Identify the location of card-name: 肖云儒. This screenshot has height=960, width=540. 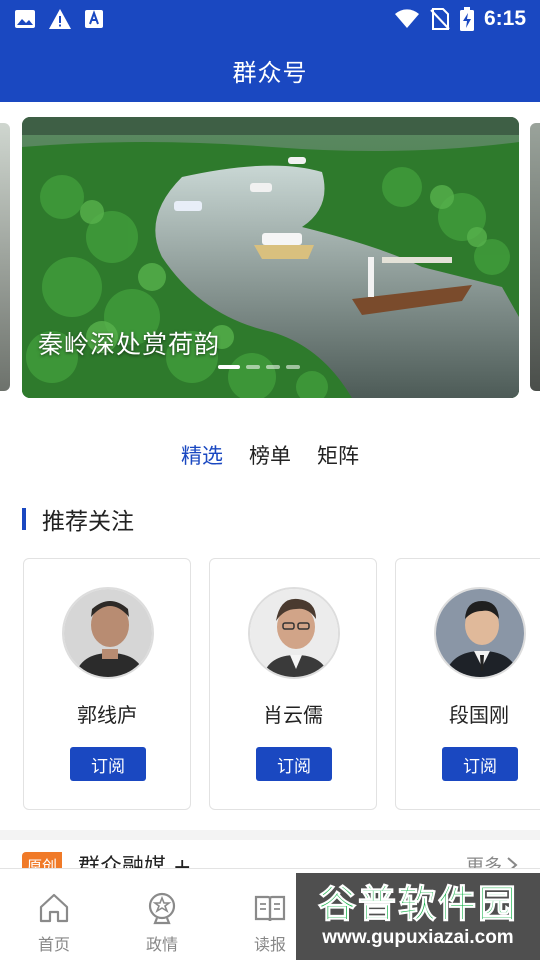
(293, 715).